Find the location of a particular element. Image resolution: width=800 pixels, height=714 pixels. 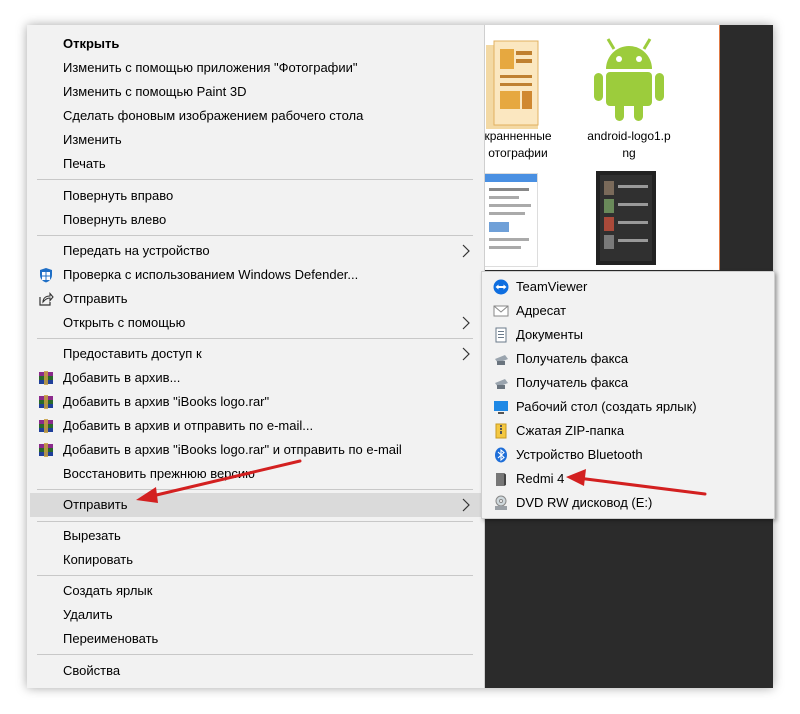

teamviewer-icon is located at coordinates (501, 287).